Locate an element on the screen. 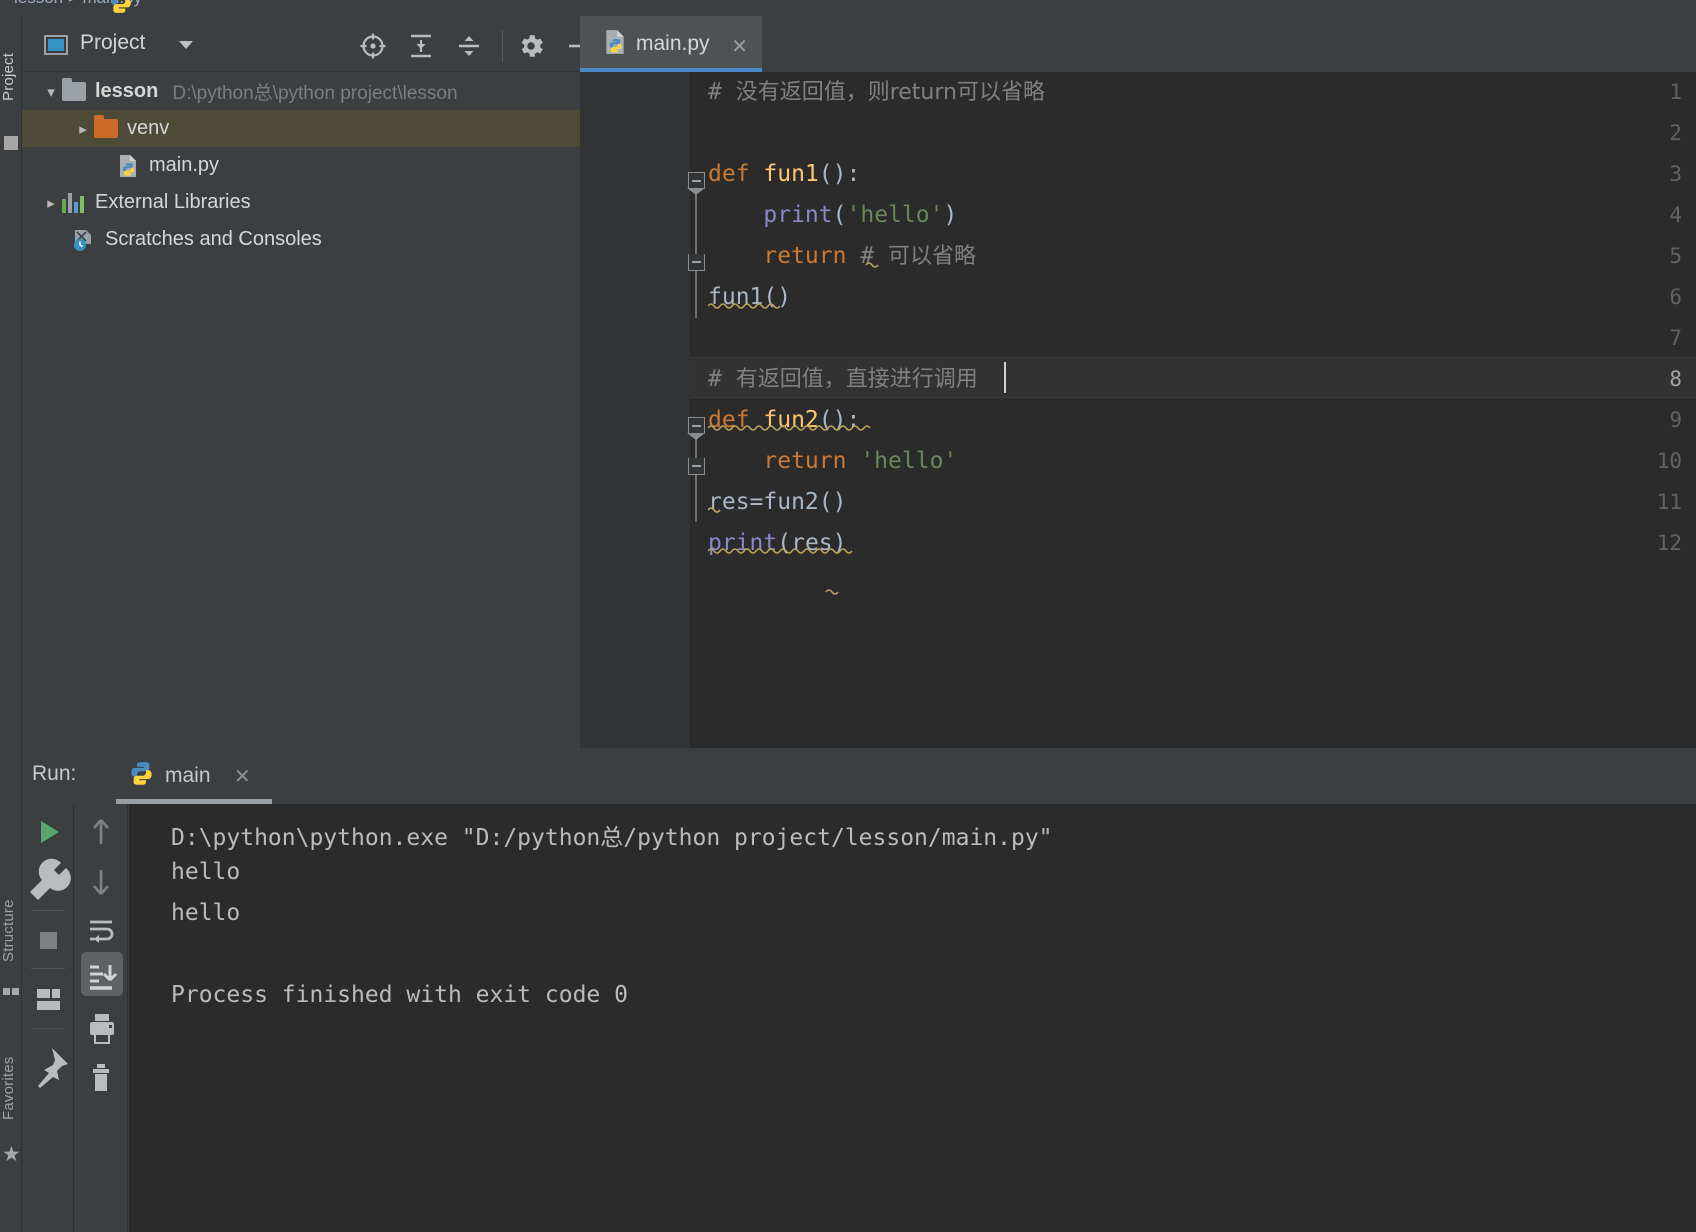 This screenshot has height=1232, width=1696. run-toolbar-left is located at coordinates (48, 1018).